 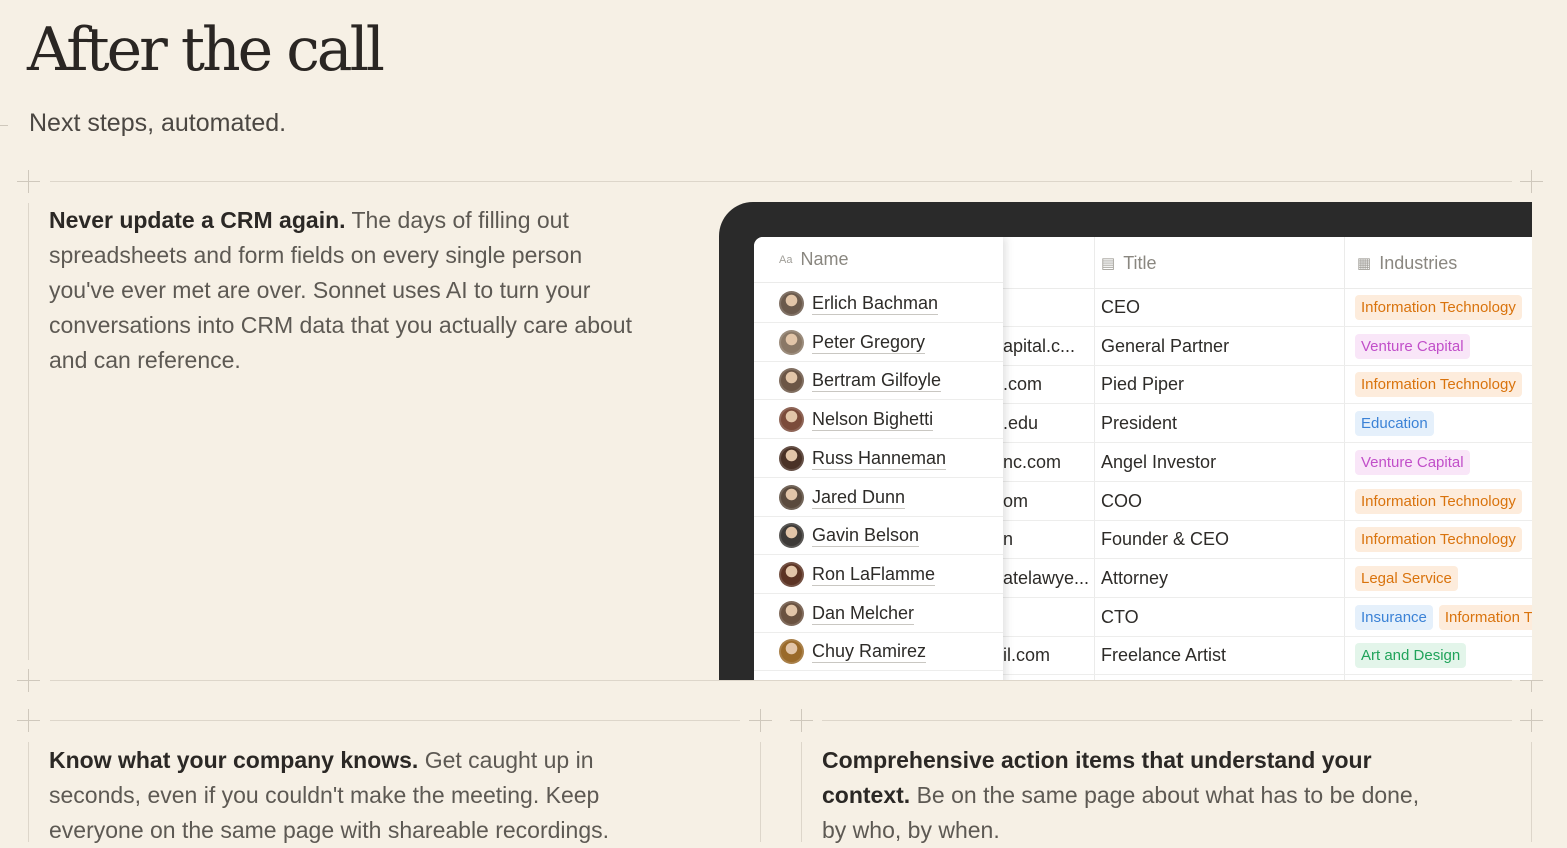 I want to click on cell-industries: Insurance Information T, so click(x=1441, y=617).